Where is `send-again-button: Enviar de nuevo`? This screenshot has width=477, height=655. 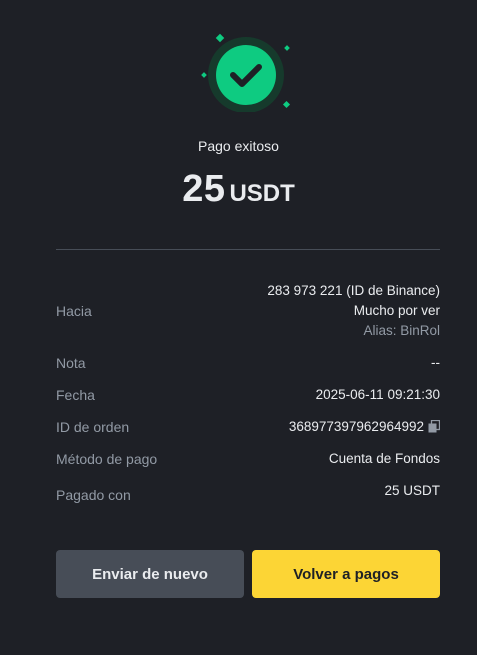 send-again-button: Enviar de nuevo is located at coordinates (150, 574).